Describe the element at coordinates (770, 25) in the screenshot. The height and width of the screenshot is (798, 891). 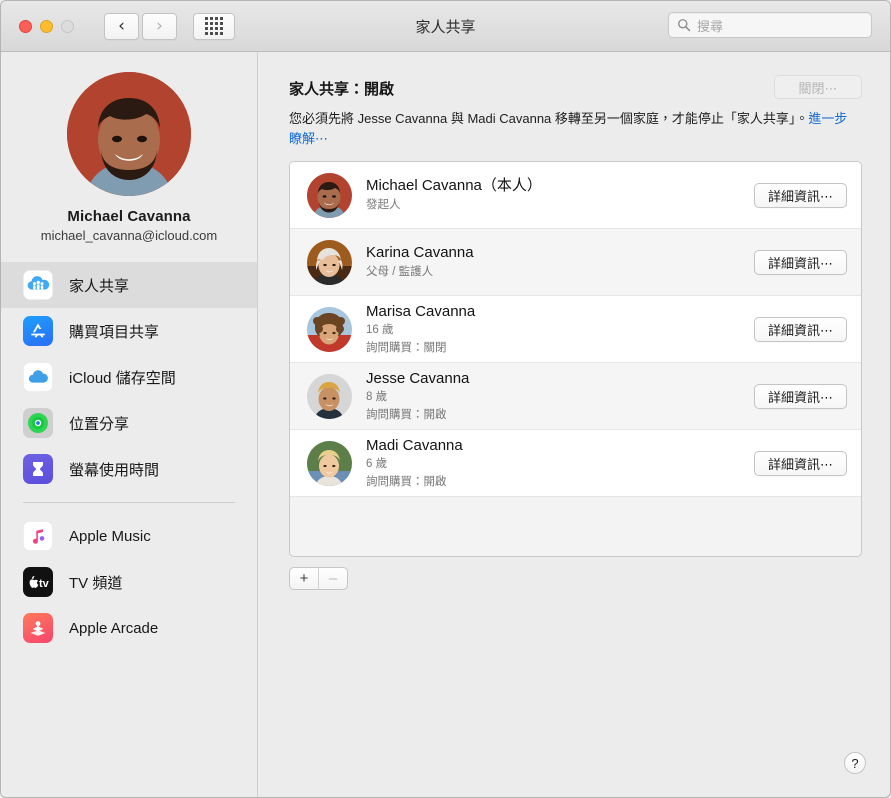
I see `search-field: 搜尋` at that location.